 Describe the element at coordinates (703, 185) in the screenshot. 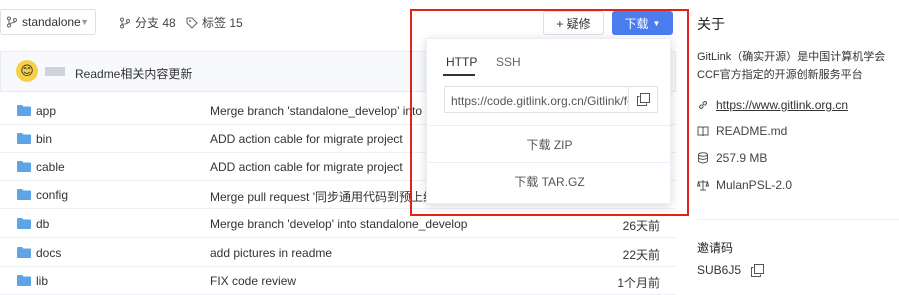

I see `scale-icon` at that location.